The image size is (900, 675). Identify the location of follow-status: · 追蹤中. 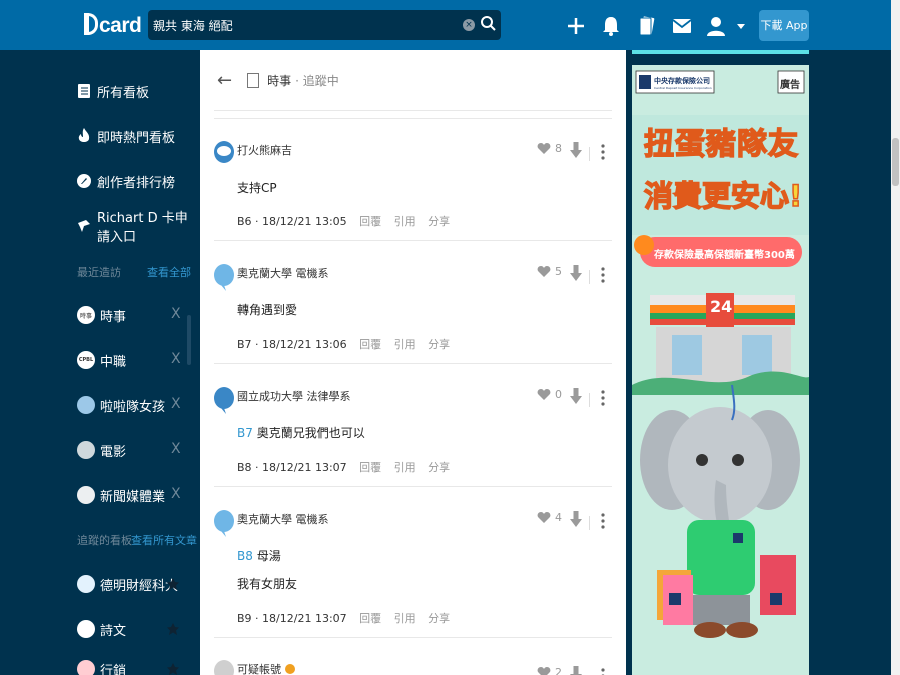
(317, 81).